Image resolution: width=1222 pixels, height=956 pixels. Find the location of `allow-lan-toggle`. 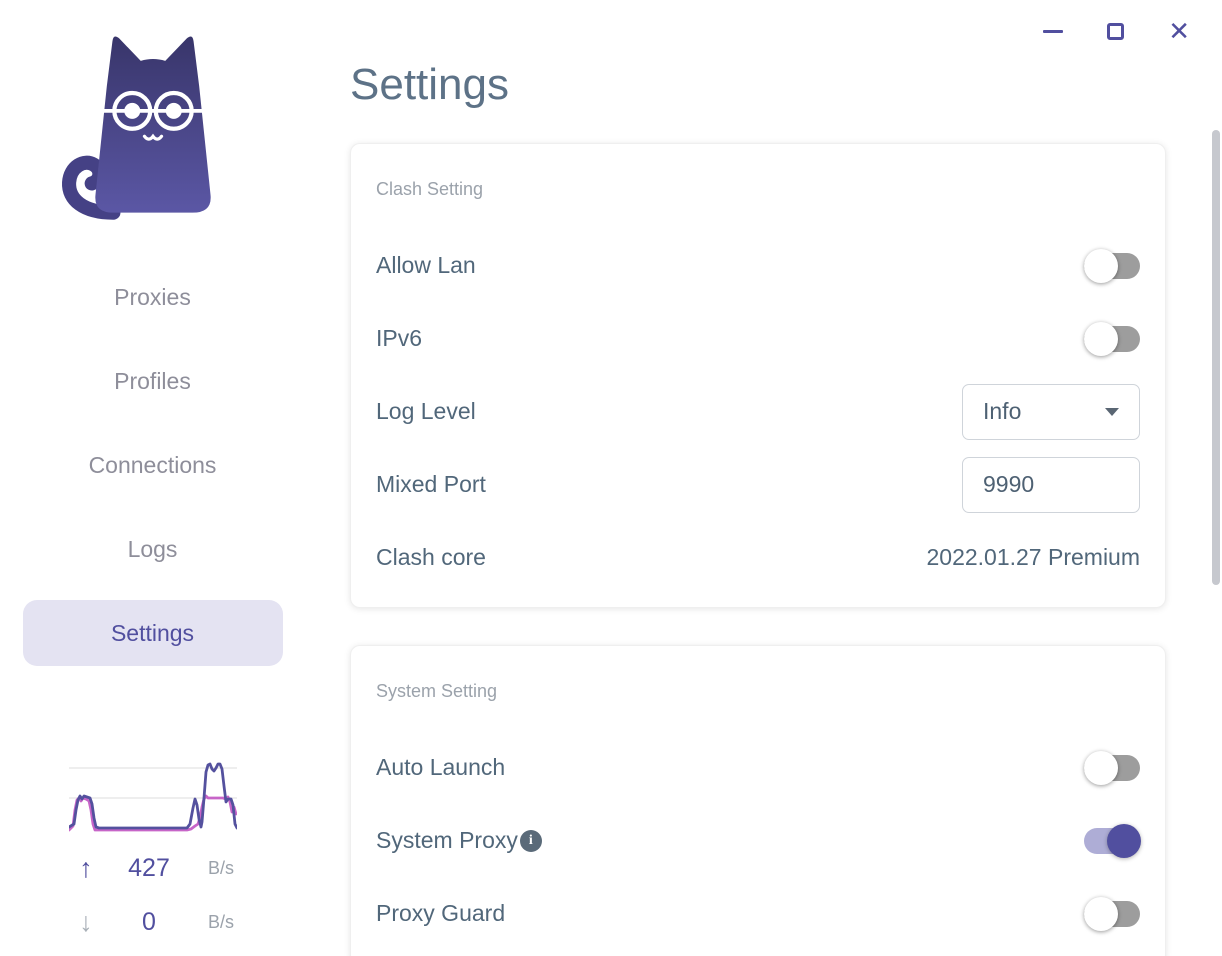

allow-lan-toggle is located at coordinates (1112, 266).